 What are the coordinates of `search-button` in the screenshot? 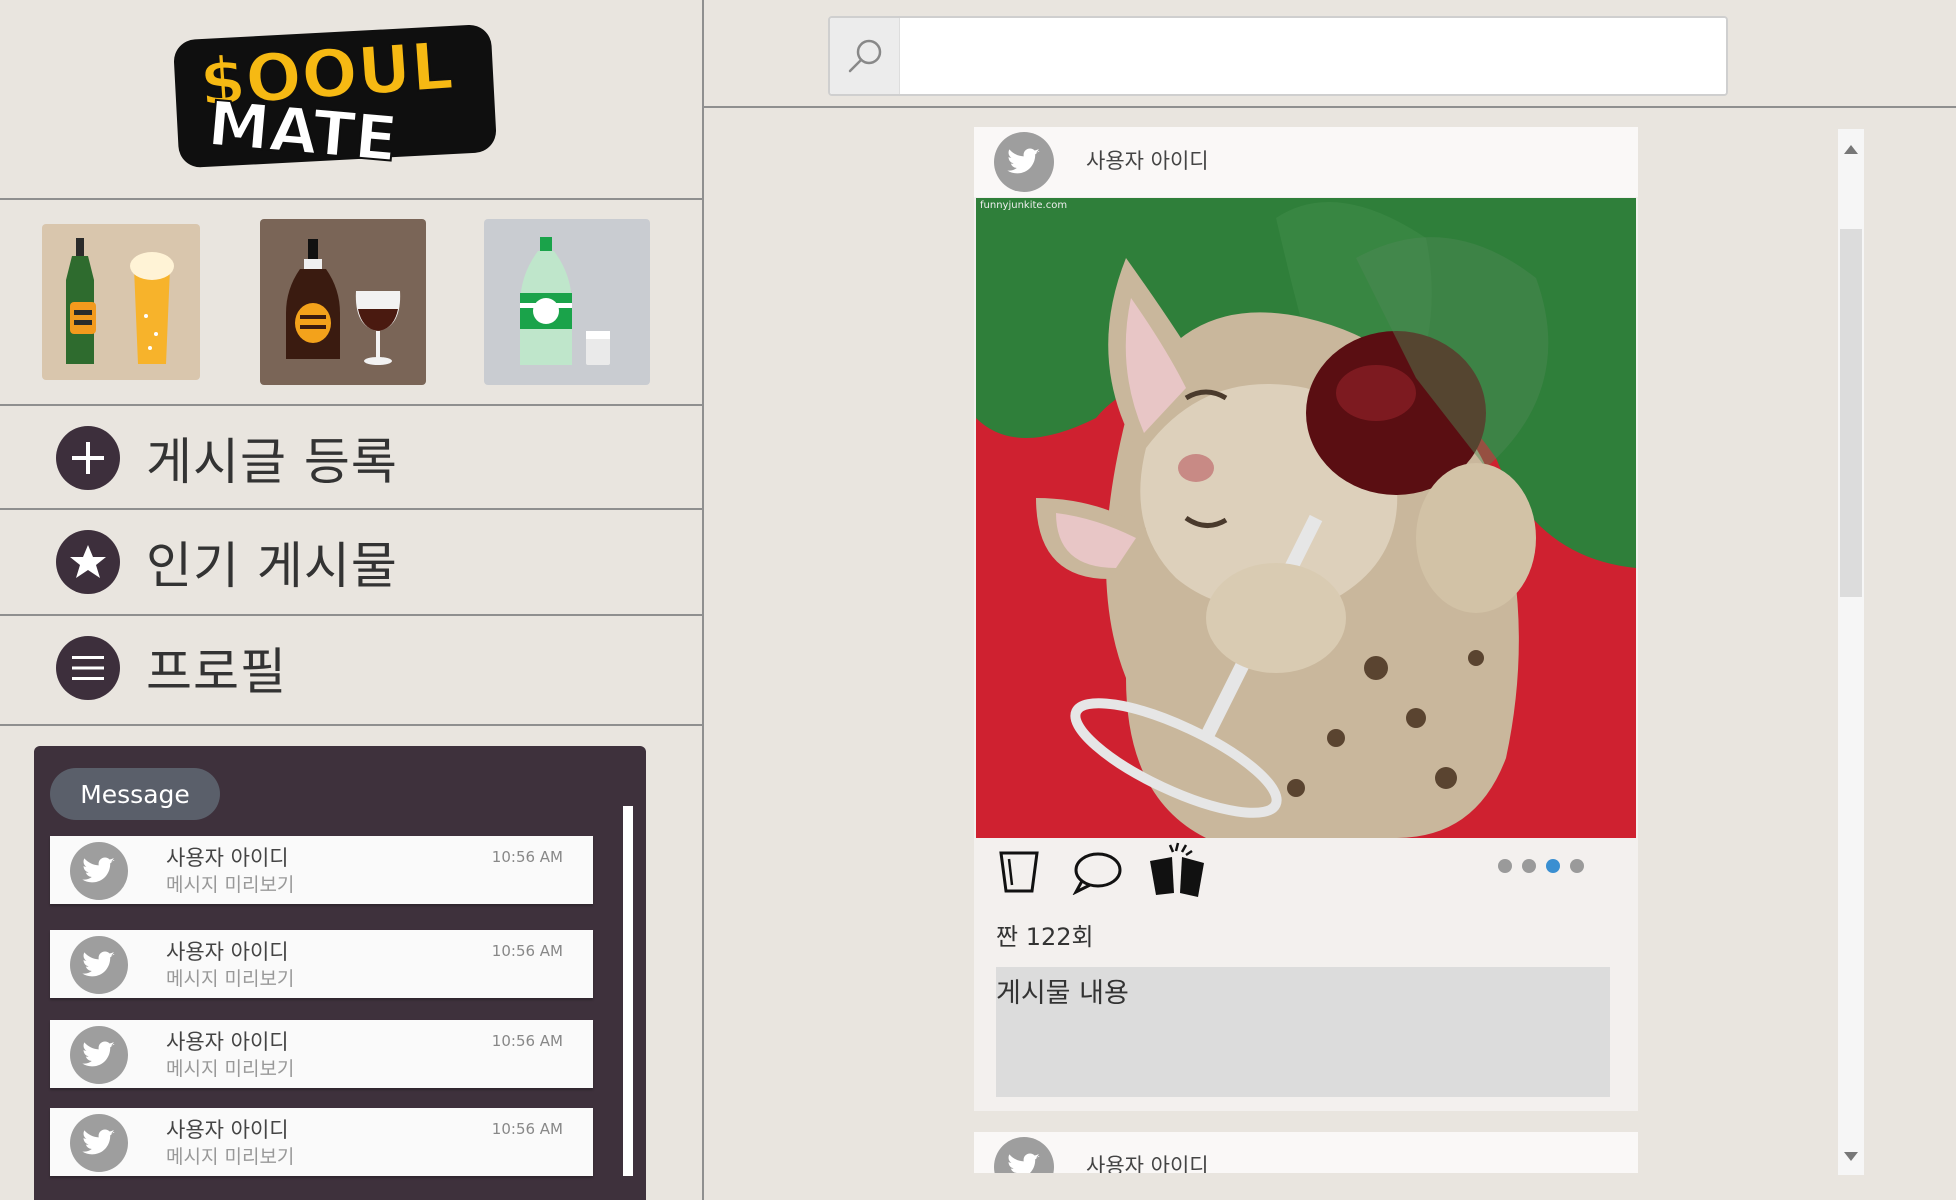 It's located at (865, 56).